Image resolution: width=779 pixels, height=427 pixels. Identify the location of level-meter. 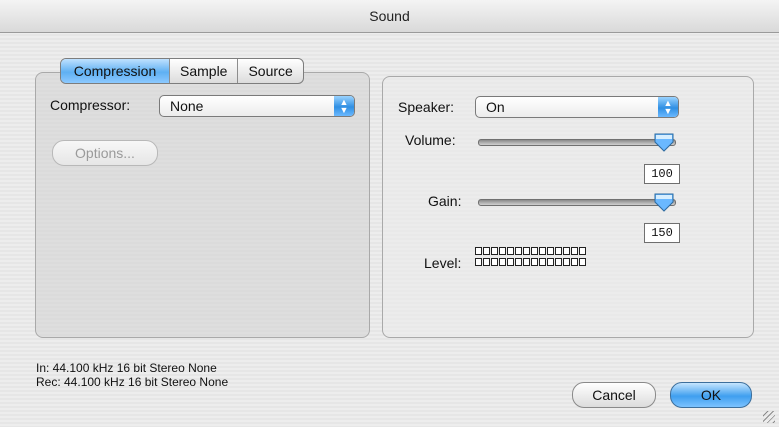
(531, 258).